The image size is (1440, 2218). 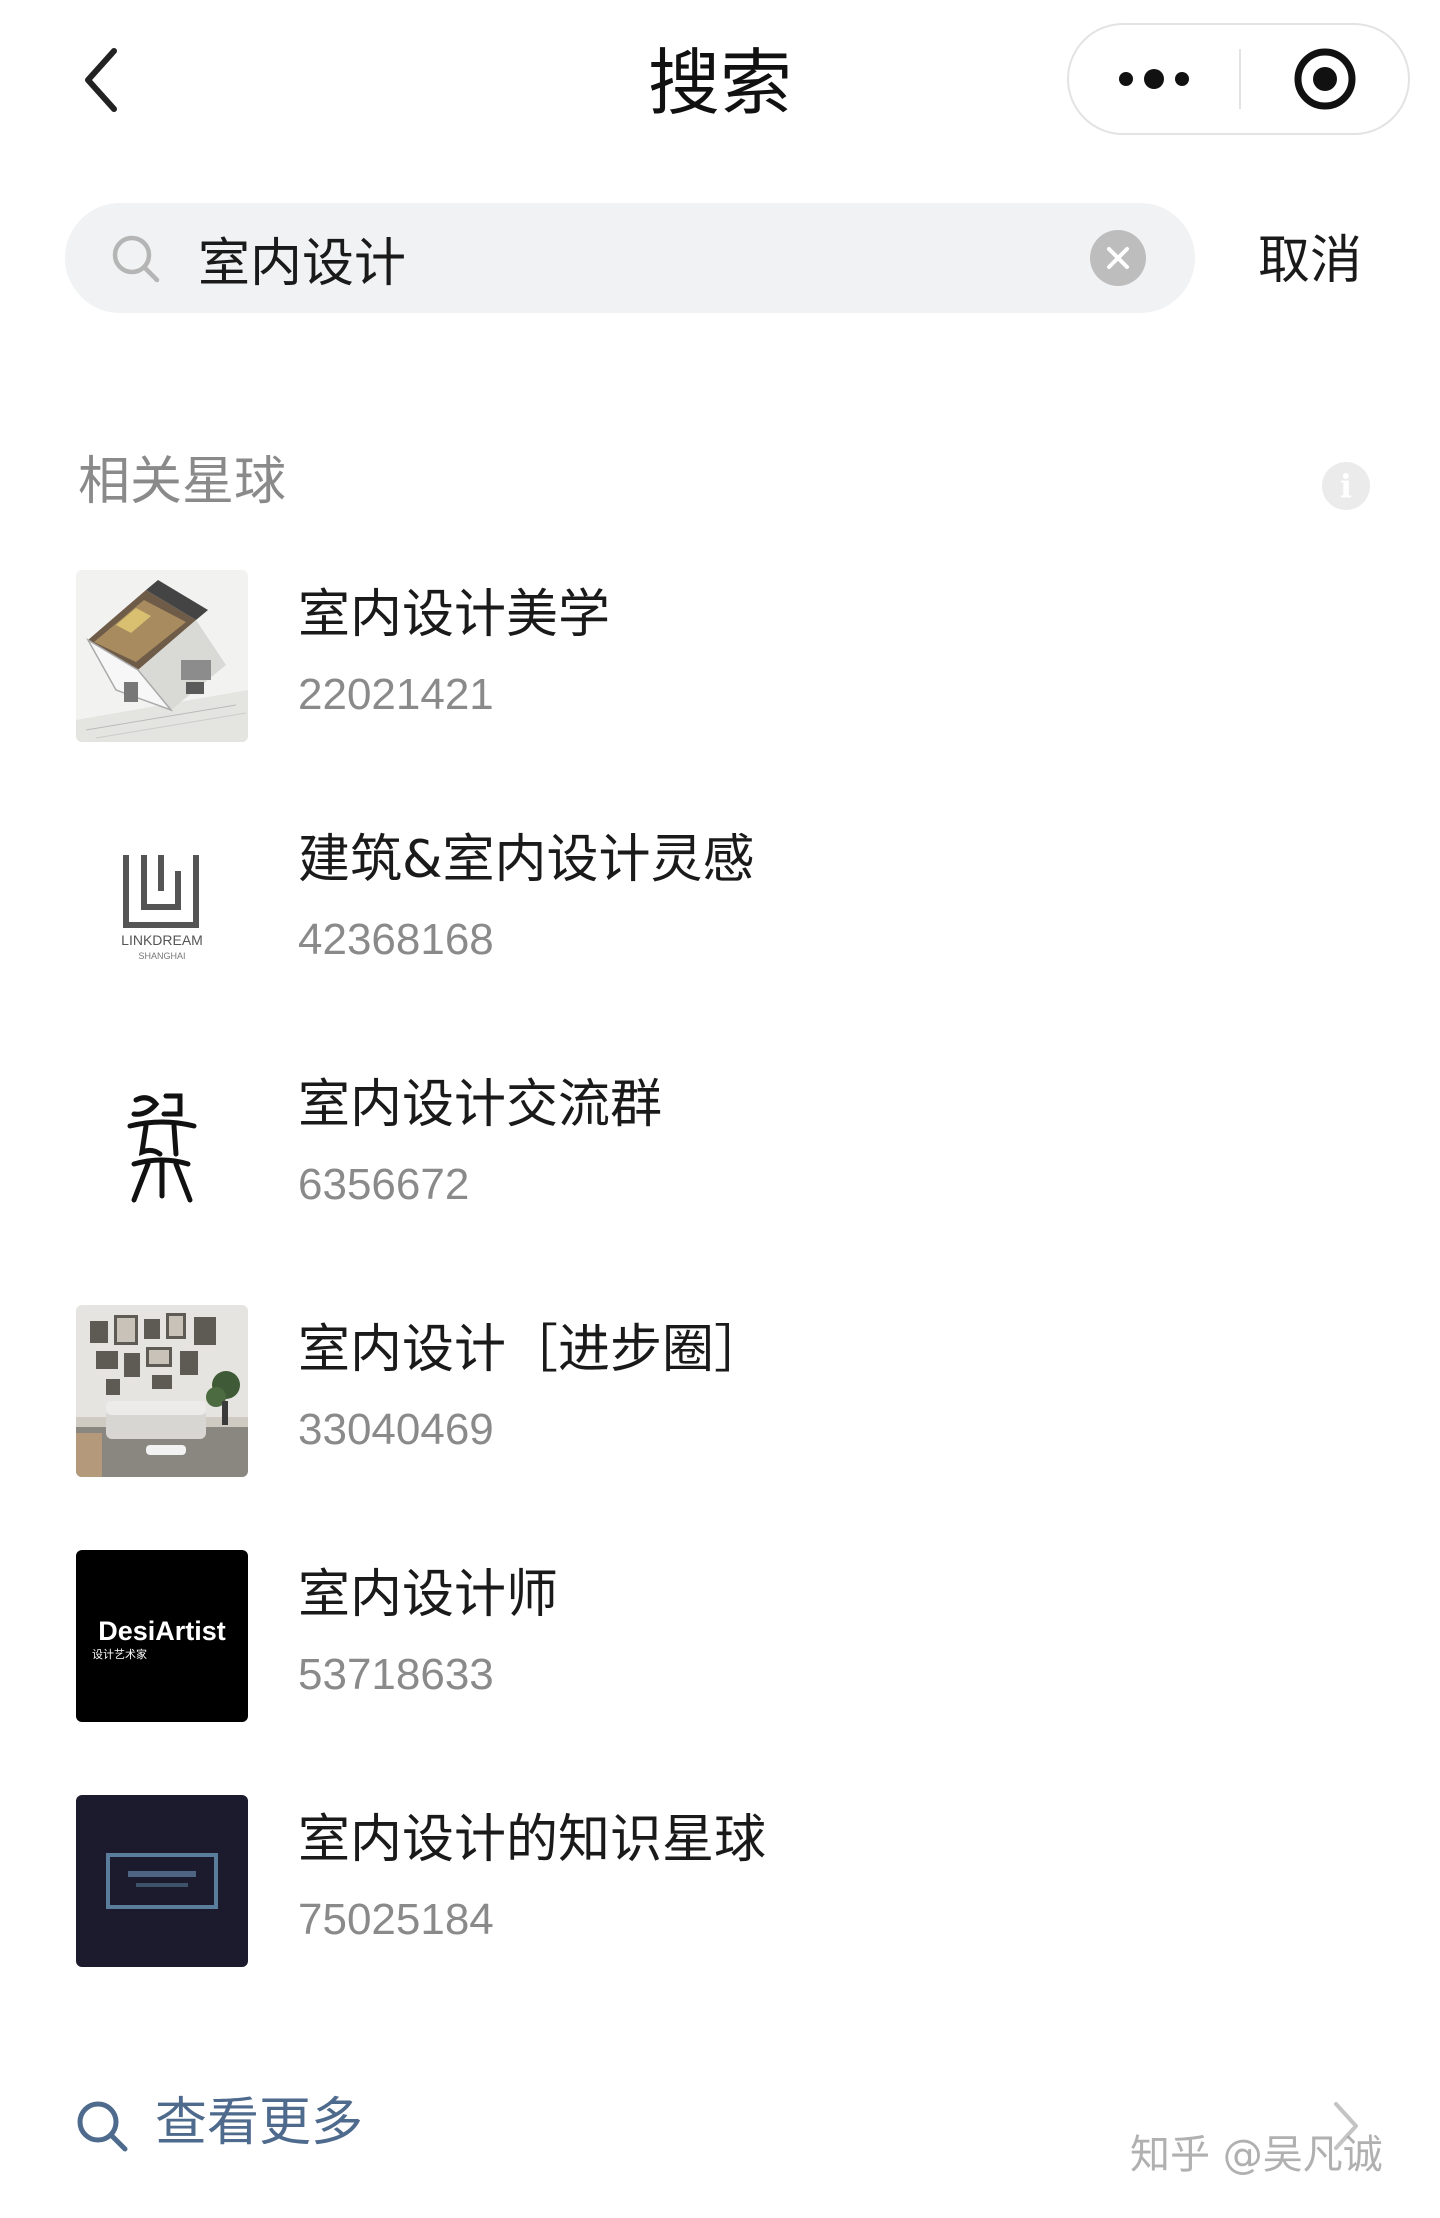 What do you see at coordinates (1310, 261) in the screenshot?
I see `cancel-button: 取消` at bounding box center [1310, 261].